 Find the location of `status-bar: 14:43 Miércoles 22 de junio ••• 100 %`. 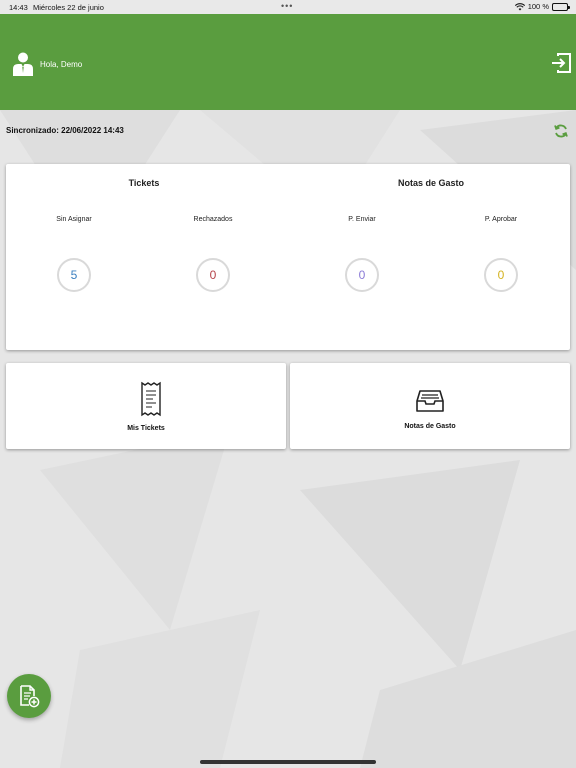

status-bar: 14:43 Miércoles 22 de junio ••• 100 % is located at coordinates (288, 7).